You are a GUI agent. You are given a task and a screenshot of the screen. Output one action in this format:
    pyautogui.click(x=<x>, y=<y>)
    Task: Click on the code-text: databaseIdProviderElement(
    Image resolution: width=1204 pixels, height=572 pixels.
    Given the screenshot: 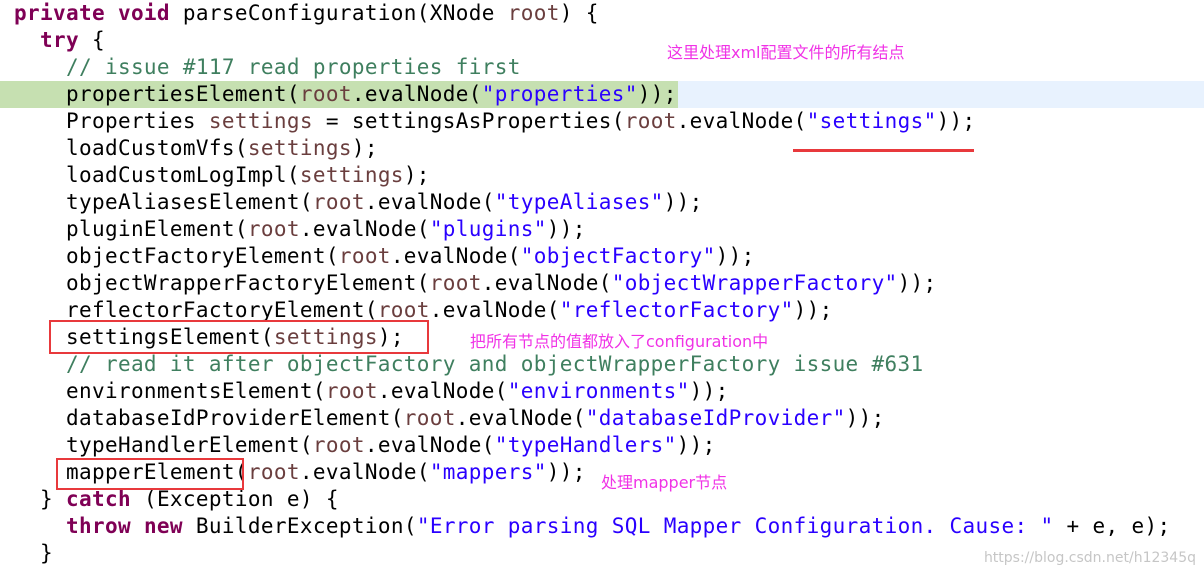 What is the action you would take?
    pyautogui.click(x=209, y=418)
    